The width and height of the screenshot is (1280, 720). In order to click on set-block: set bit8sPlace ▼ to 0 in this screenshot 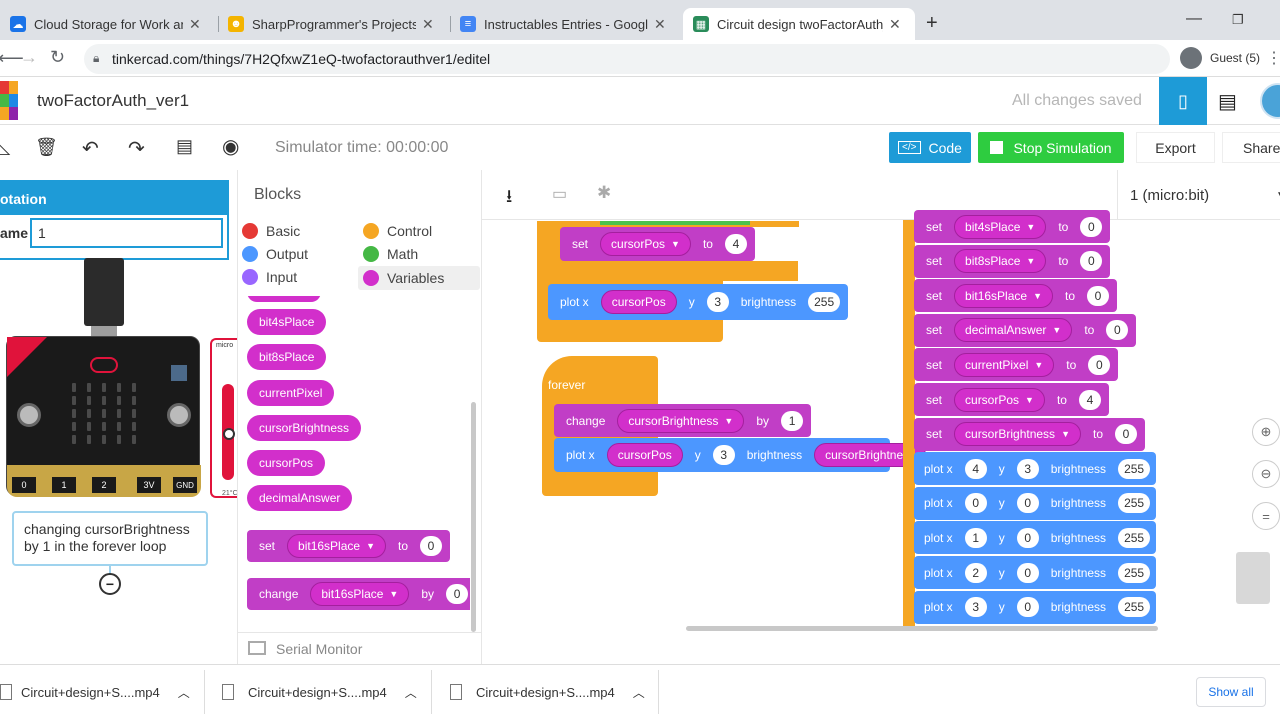, I will do `click(1012, 261)`.